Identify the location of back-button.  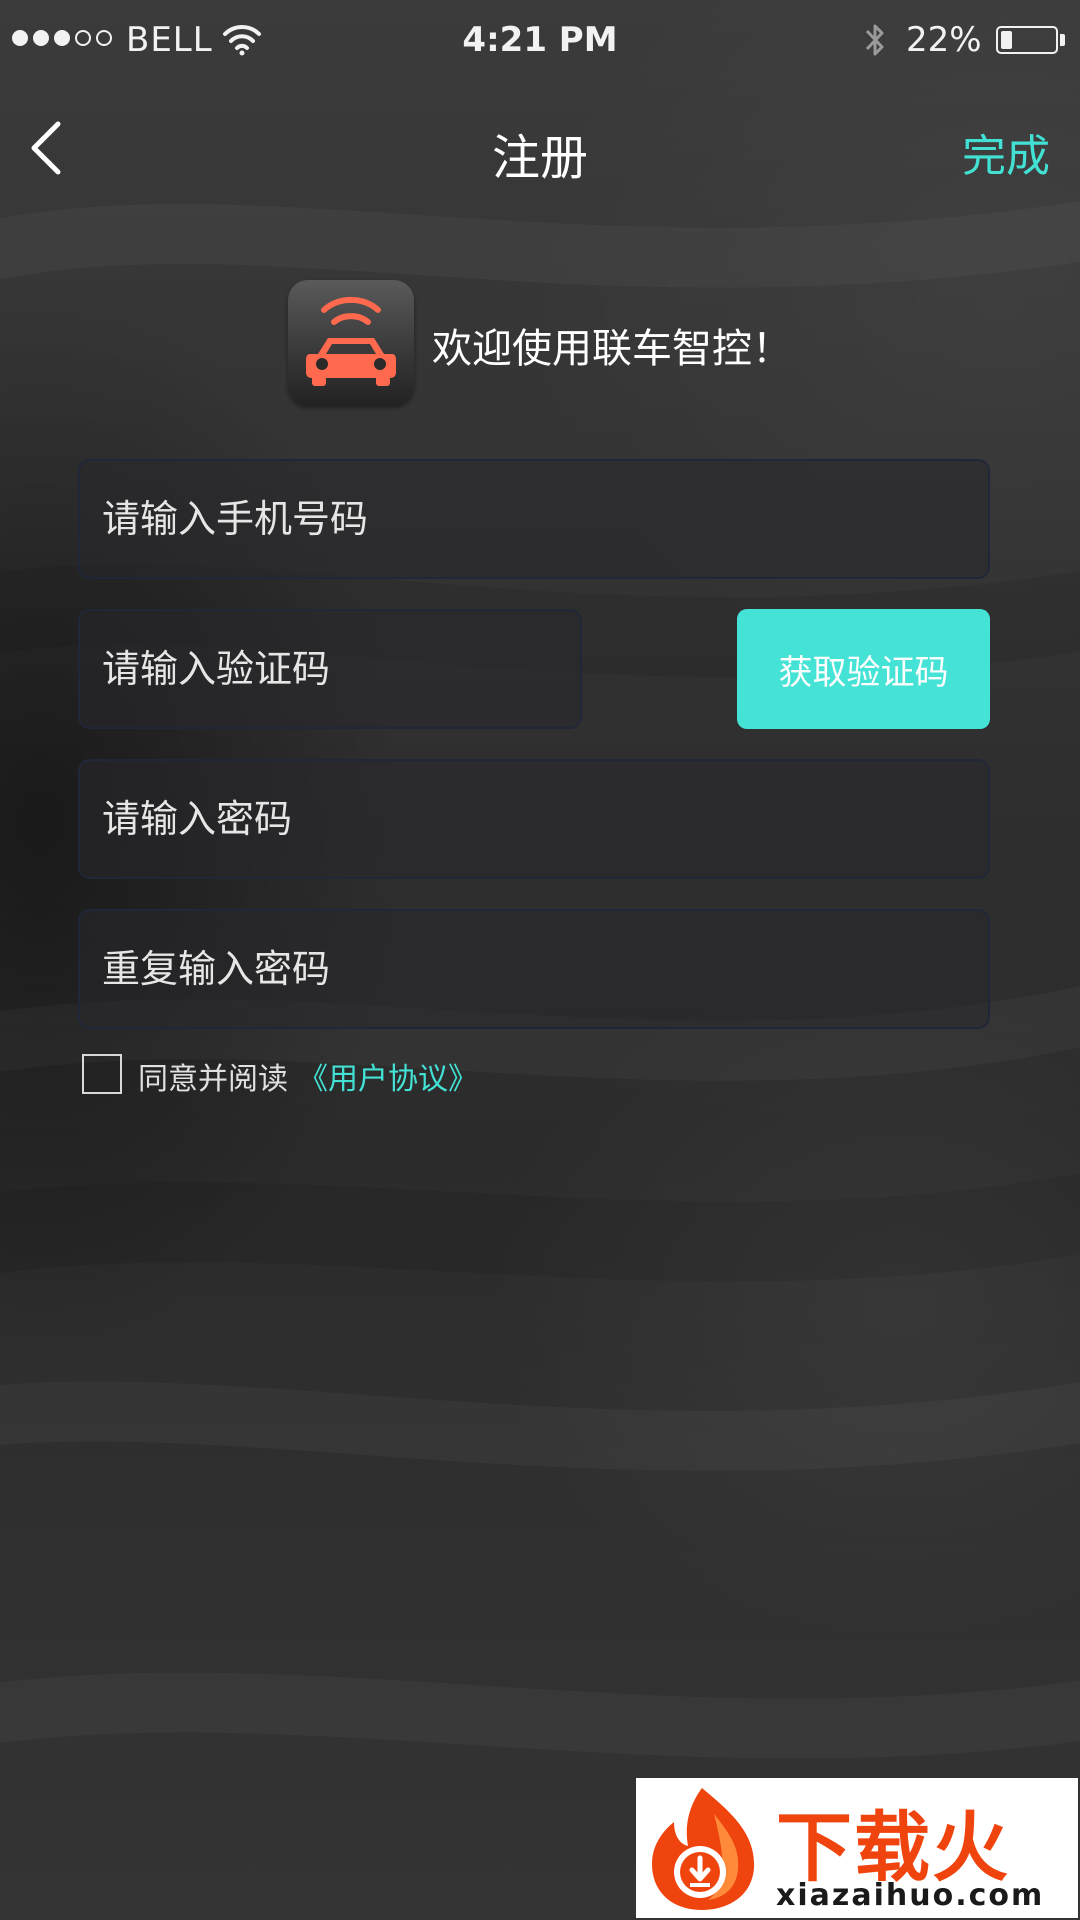
(46, 148).